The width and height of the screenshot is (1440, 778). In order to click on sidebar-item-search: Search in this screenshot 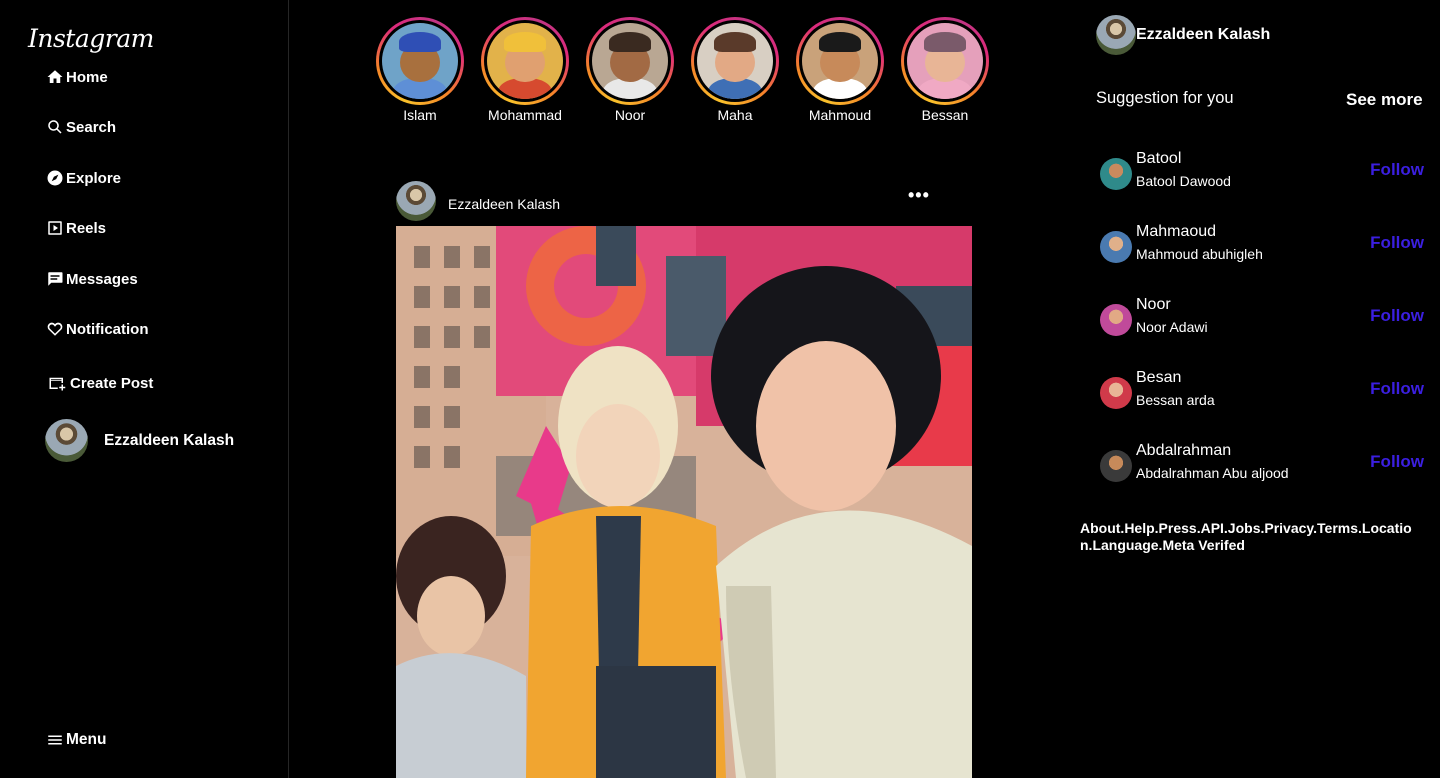, I will do `click(81, 127)`.